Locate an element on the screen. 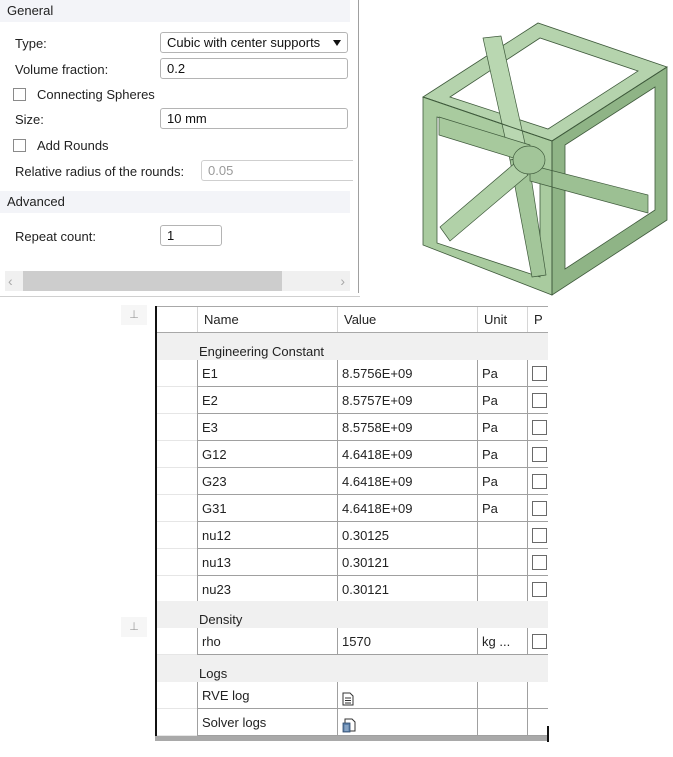 The image size is (673, 757). column-header-unit: Unit is located at coordinates (502, 319).